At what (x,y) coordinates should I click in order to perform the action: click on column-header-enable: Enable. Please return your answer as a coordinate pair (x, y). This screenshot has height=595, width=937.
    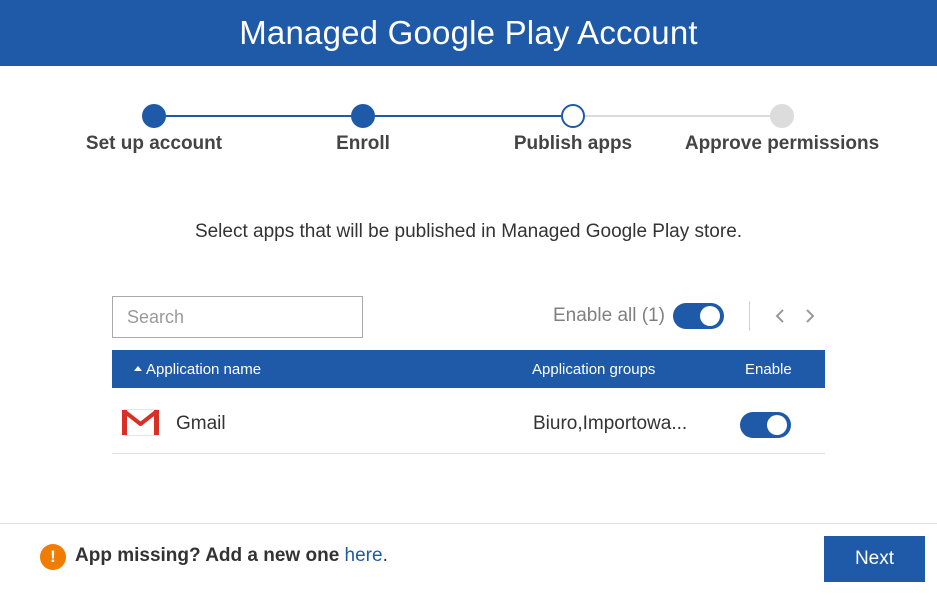
    Looking at the image, I should click on (768, 369).